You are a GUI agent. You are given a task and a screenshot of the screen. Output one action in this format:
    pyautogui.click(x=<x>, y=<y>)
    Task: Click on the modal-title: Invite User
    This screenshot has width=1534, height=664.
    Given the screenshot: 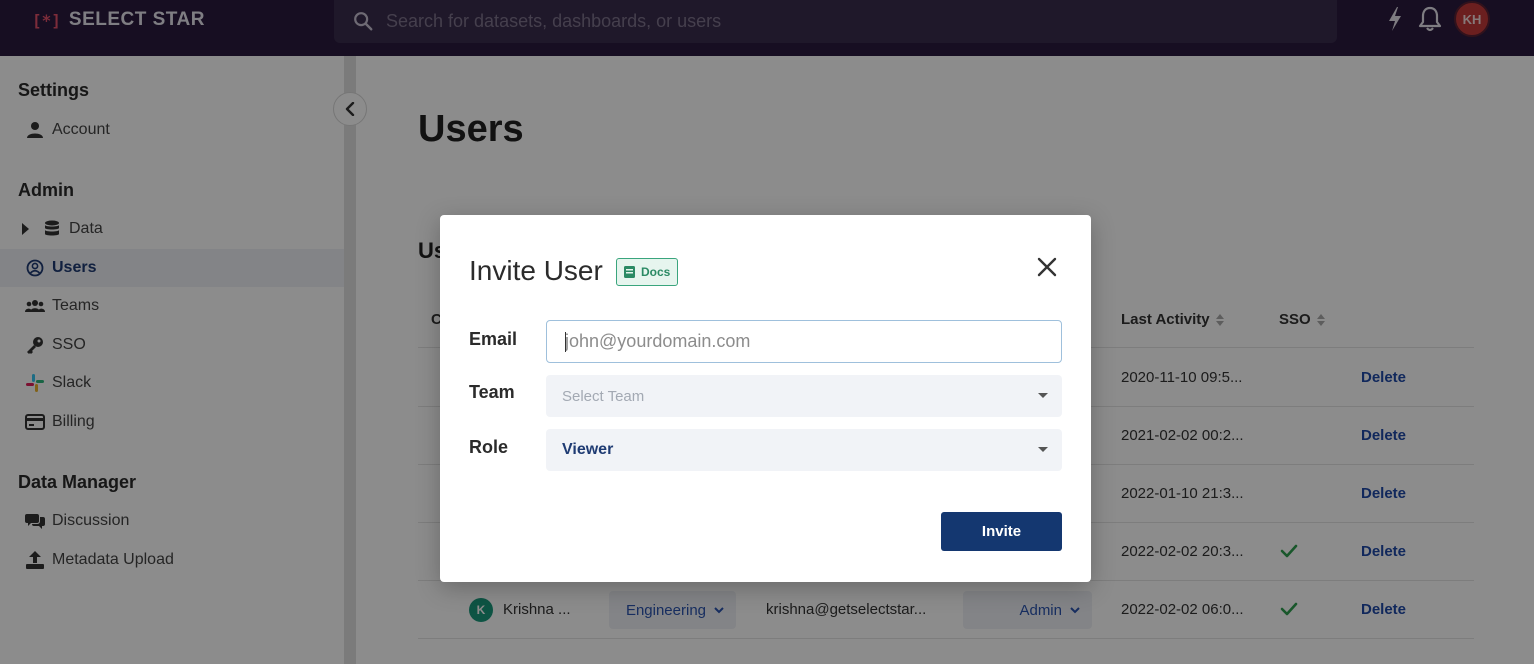 What is the action you would take?
    pyautogui.click(x=536, y=270)
    